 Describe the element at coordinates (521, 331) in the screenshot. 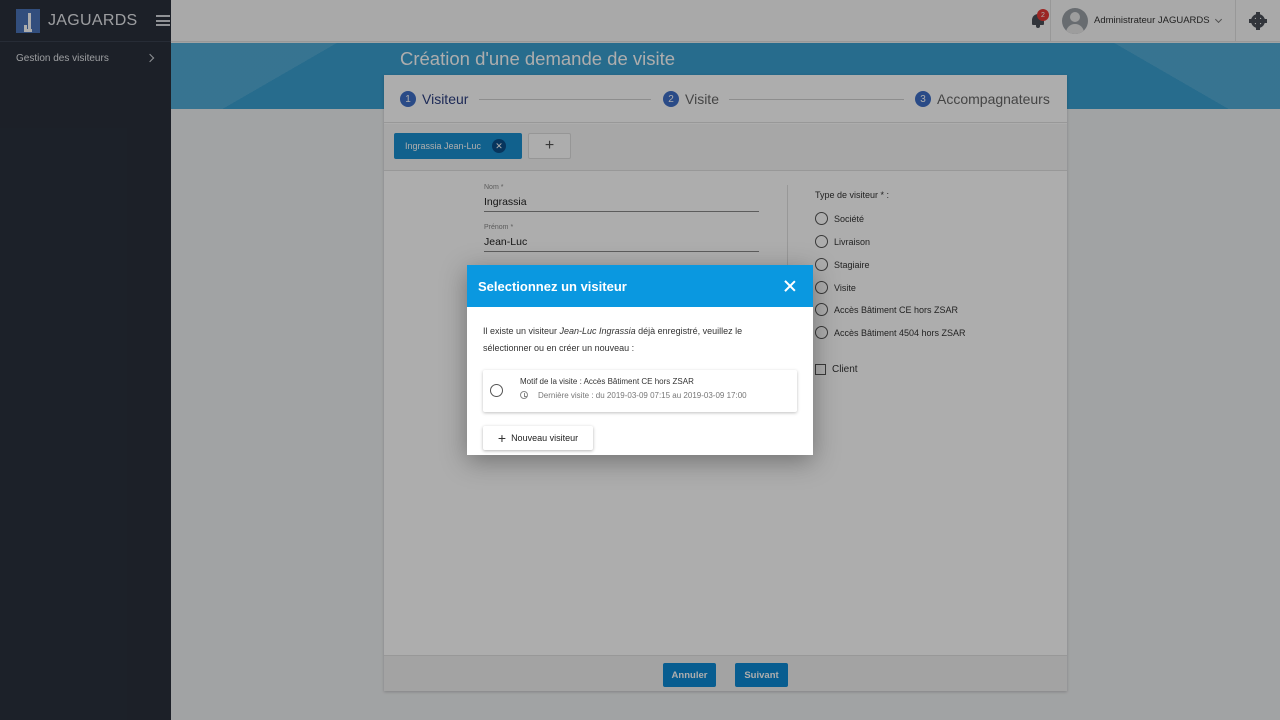

I see `message-part: Il existe un visiteur` at that location.